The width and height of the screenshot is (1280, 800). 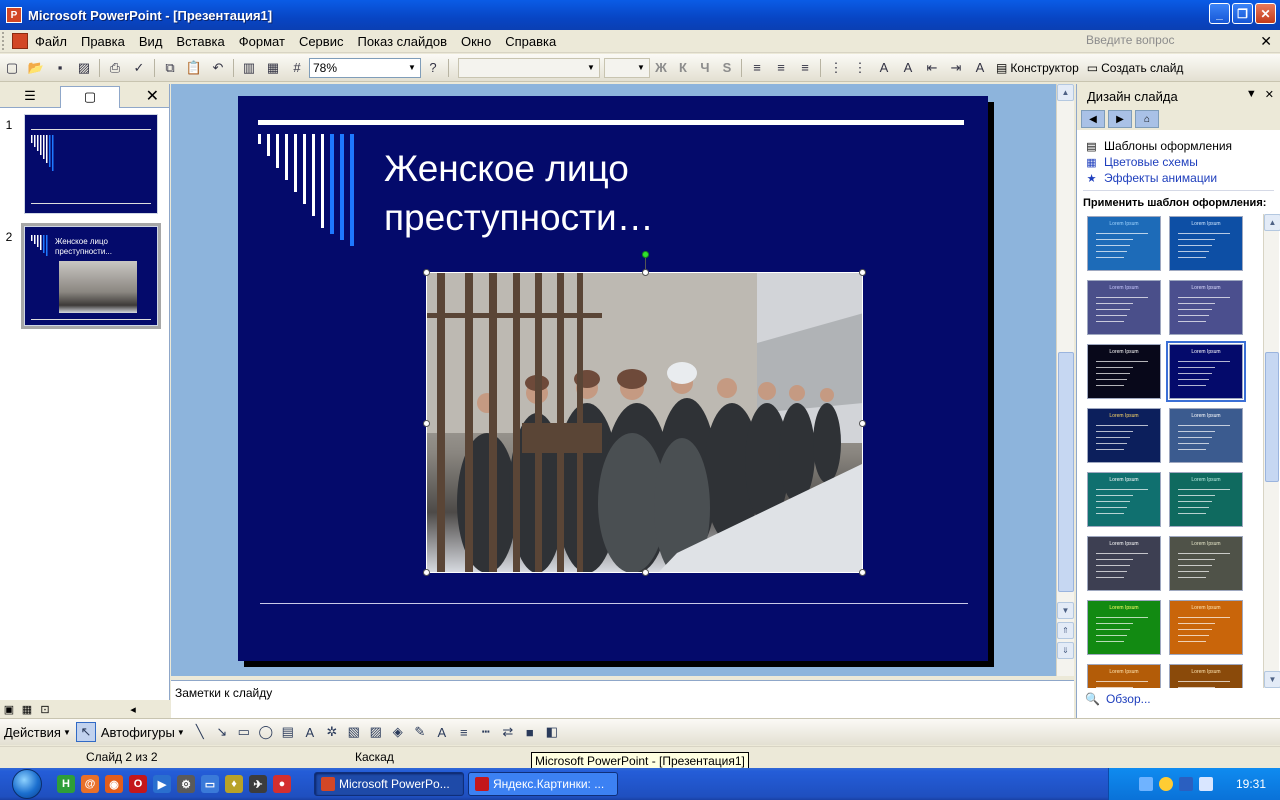 I want to click on clock: 19:31, so click(x=1251, y=784).